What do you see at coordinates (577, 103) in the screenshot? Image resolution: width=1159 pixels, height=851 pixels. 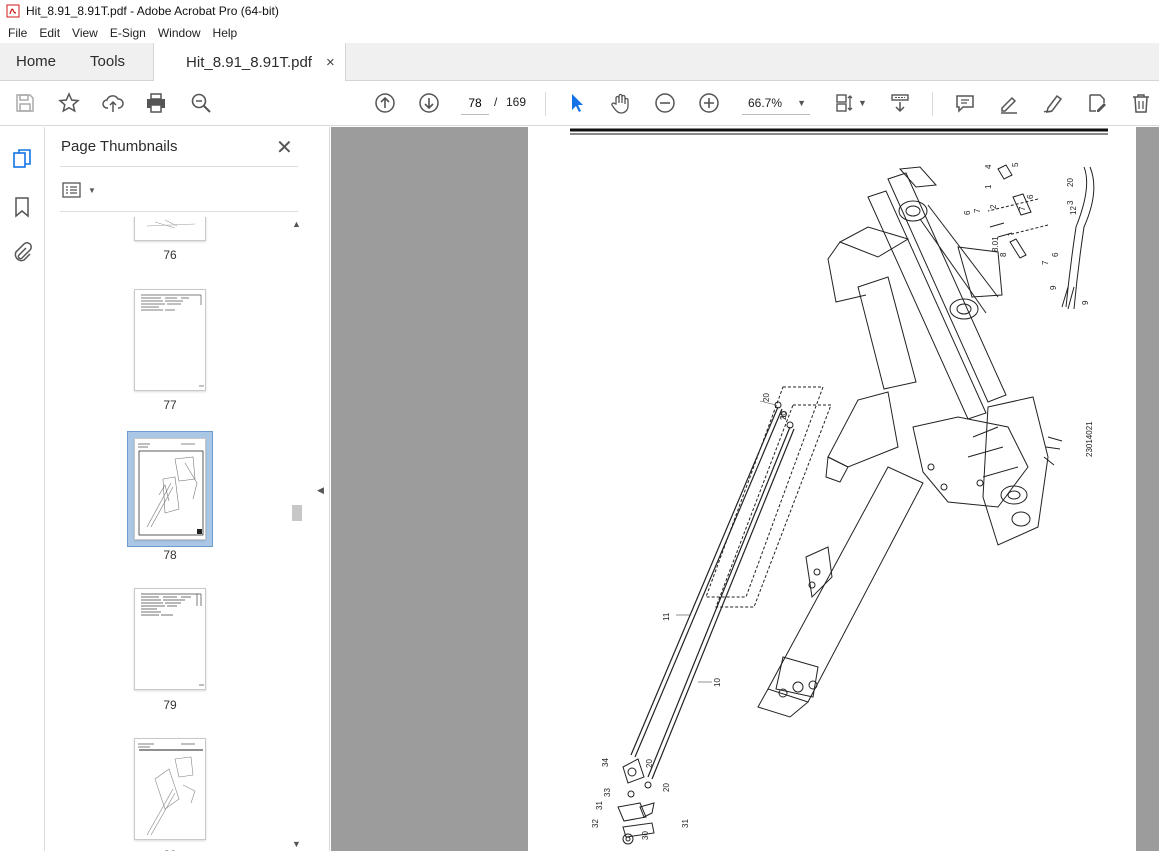 I see `select-cursor-icon` at bounding box center [577, 103].